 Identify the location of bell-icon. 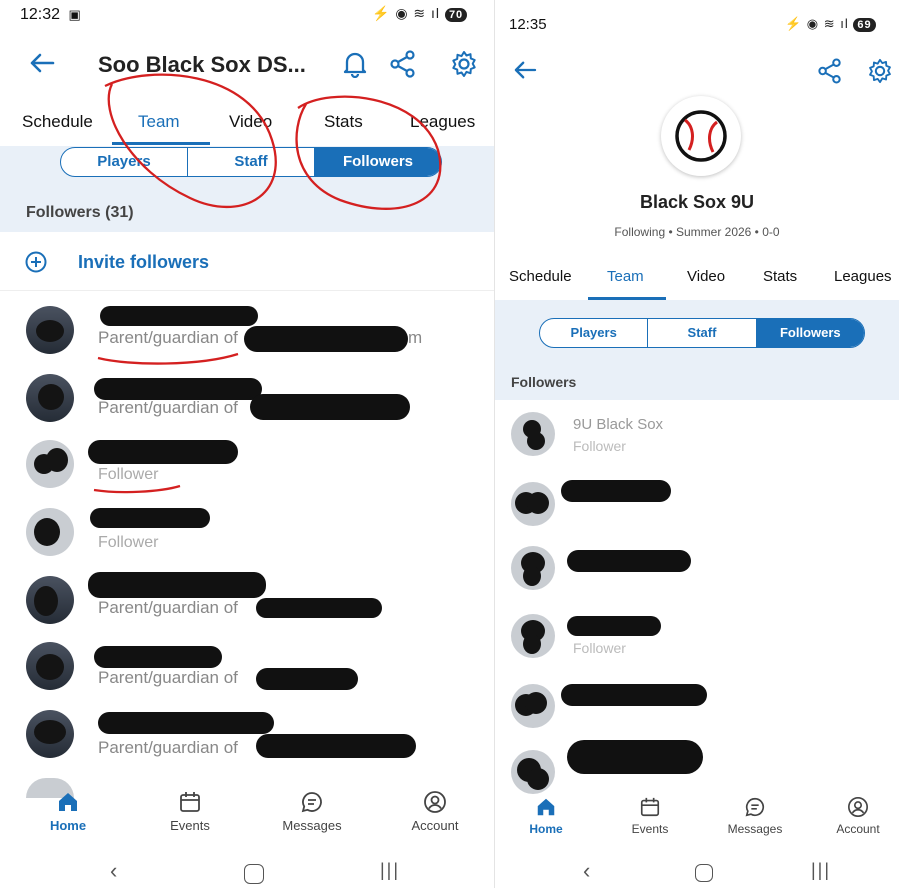
(355, 64).